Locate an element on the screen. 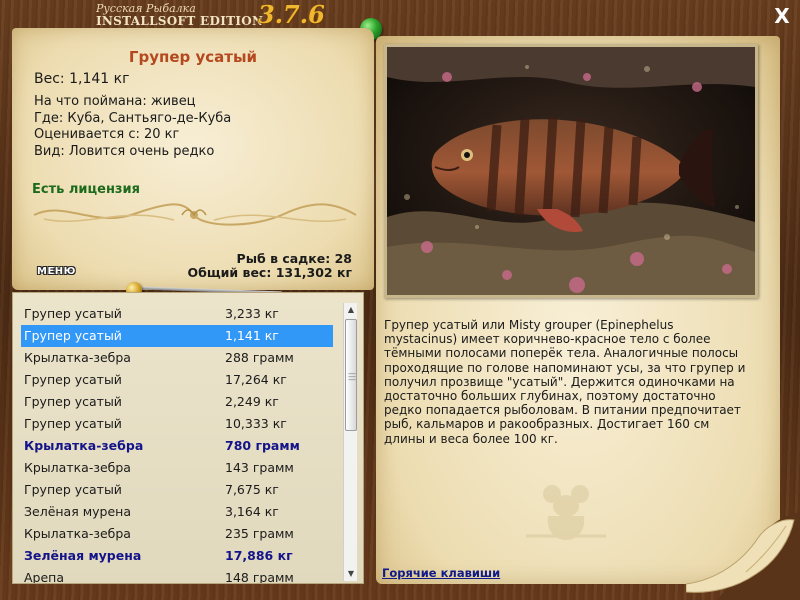  list-item-weight: 3,233 кг is located at coordinates (252, 313).